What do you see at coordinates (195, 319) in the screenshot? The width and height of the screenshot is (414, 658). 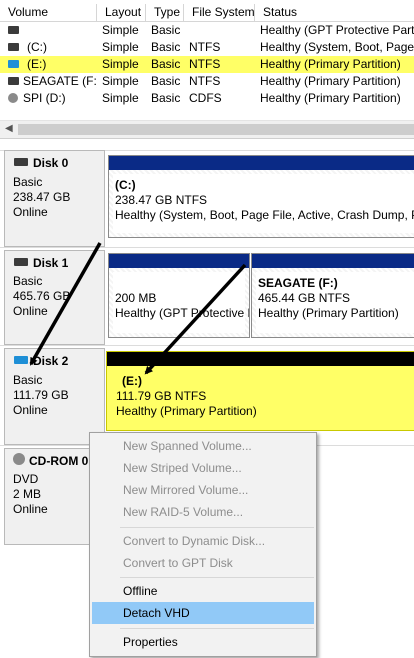 I see `arrow-to-partition-e` at bounding box center [195, 319].